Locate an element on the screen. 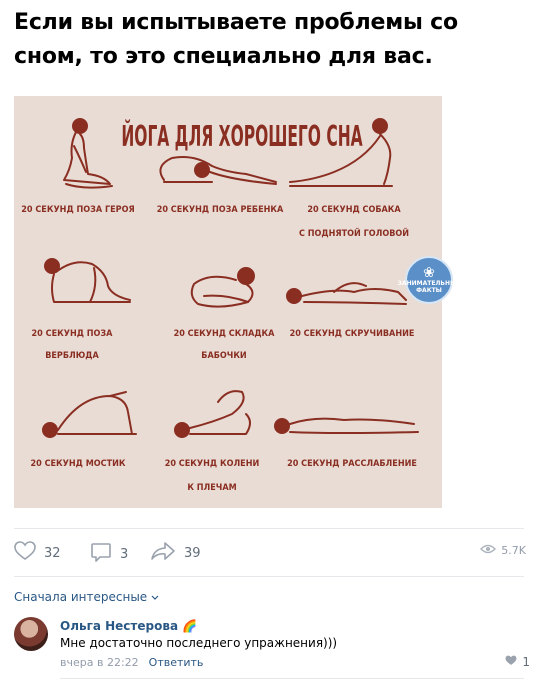 The width and height of the screenshot is (550, 685). share-button: 39 is located at coordinates (175, 553).